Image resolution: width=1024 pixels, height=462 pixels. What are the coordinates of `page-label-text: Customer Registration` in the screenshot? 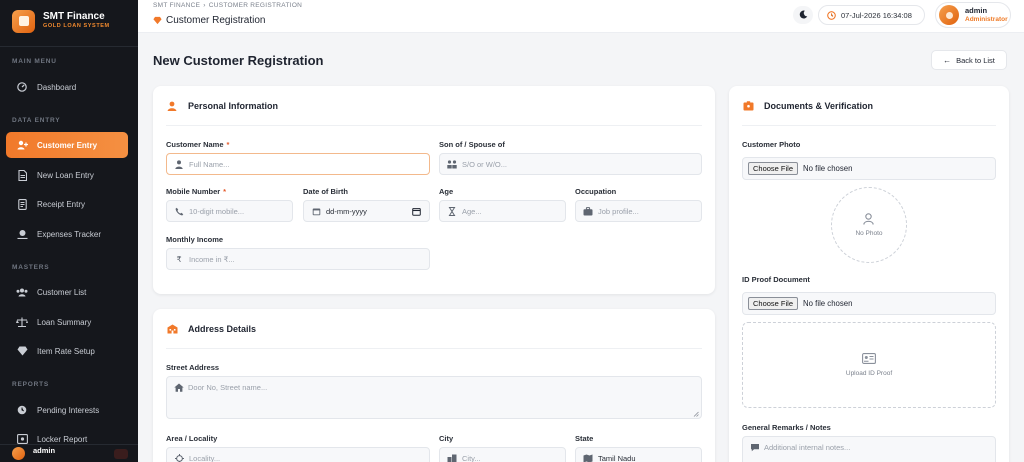 It's located at (216, 20).